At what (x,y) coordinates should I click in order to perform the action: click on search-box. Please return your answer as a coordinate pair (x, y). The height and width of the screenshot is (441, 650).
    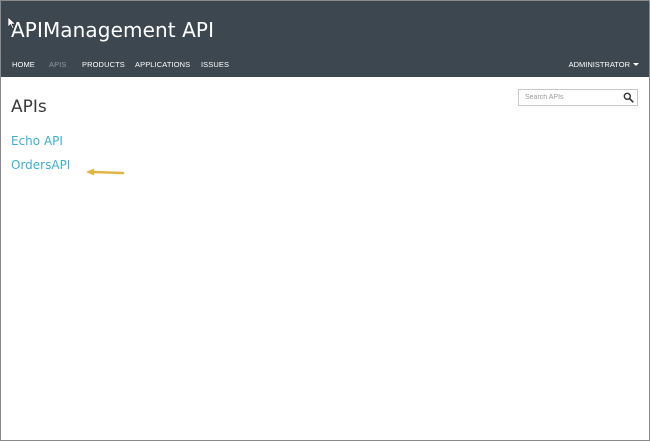
    Looking at the image, I should click on (578, 97).